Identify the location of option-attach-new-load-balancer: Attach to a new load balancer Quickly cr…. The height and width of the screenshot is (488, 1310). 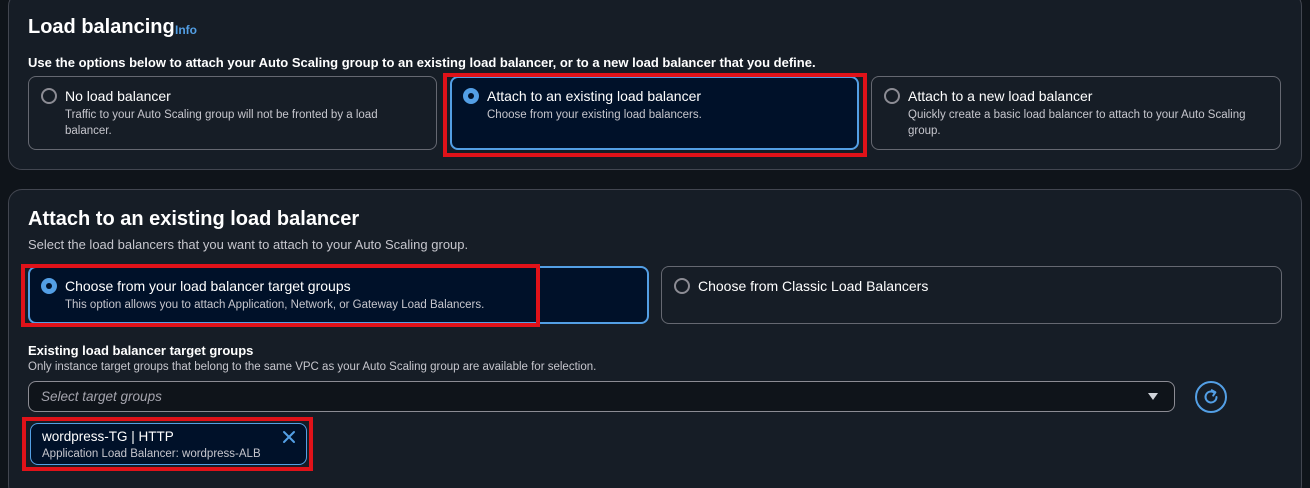
(1076, 113).